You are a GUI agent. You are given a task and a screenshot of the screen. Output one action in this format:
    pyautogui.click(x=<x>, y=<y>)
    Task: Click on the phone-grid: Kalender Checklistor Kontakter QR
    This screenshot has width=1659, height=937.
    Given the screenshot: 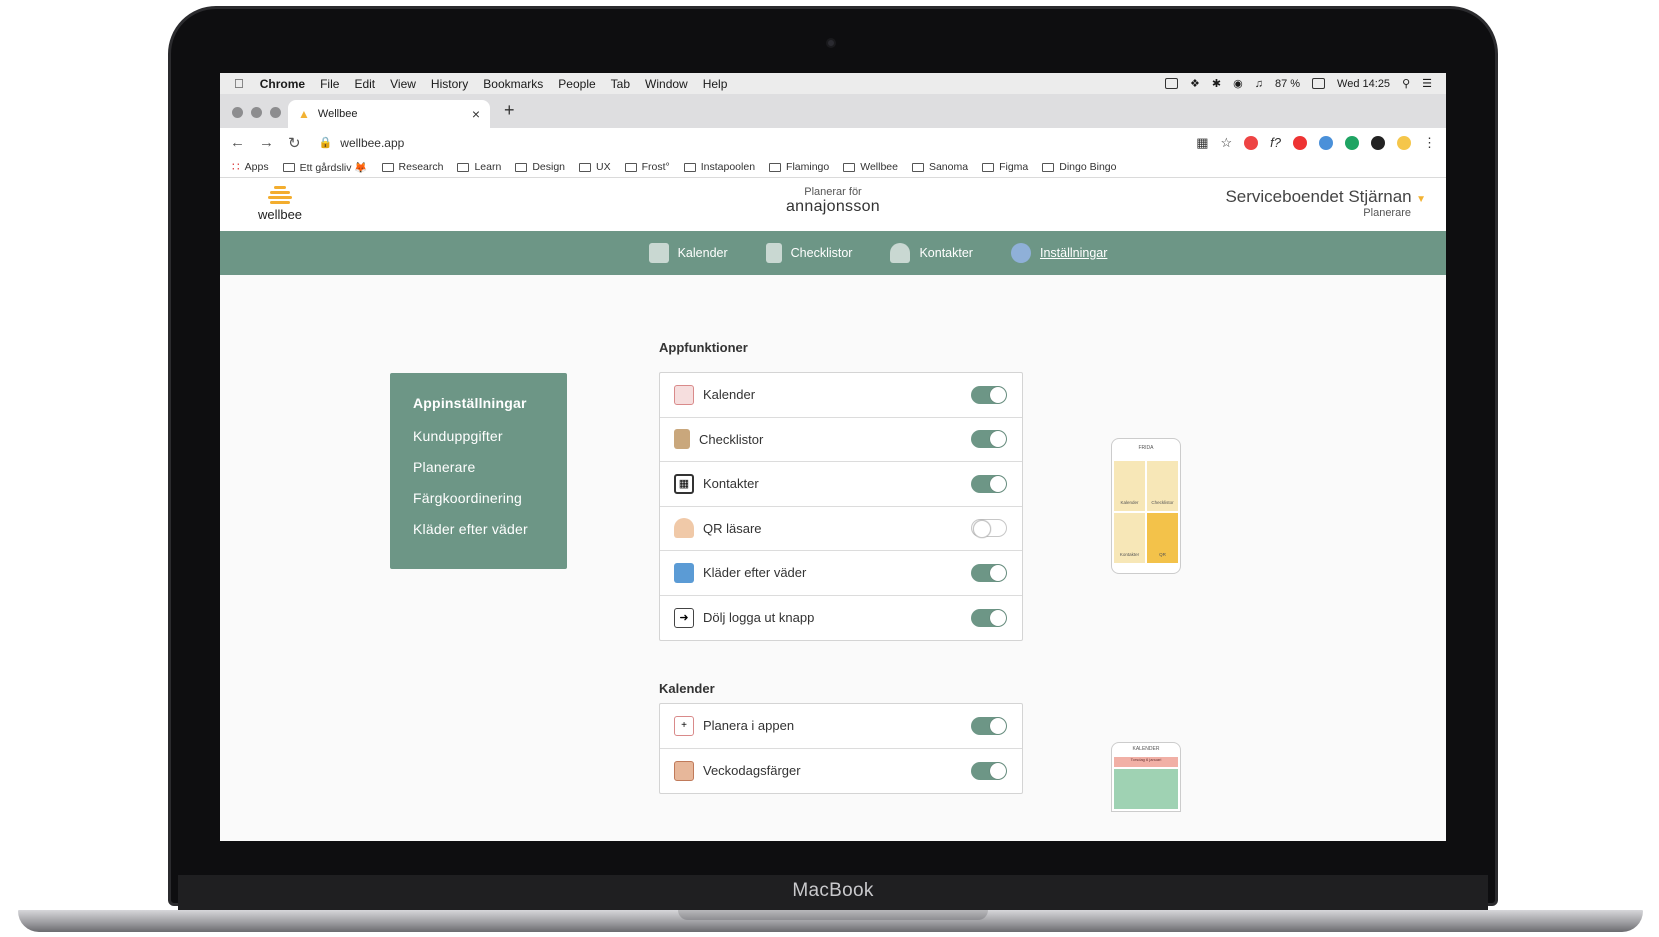 What is the action you would take?
    pyautogui.click(x=1146, y=512)
    